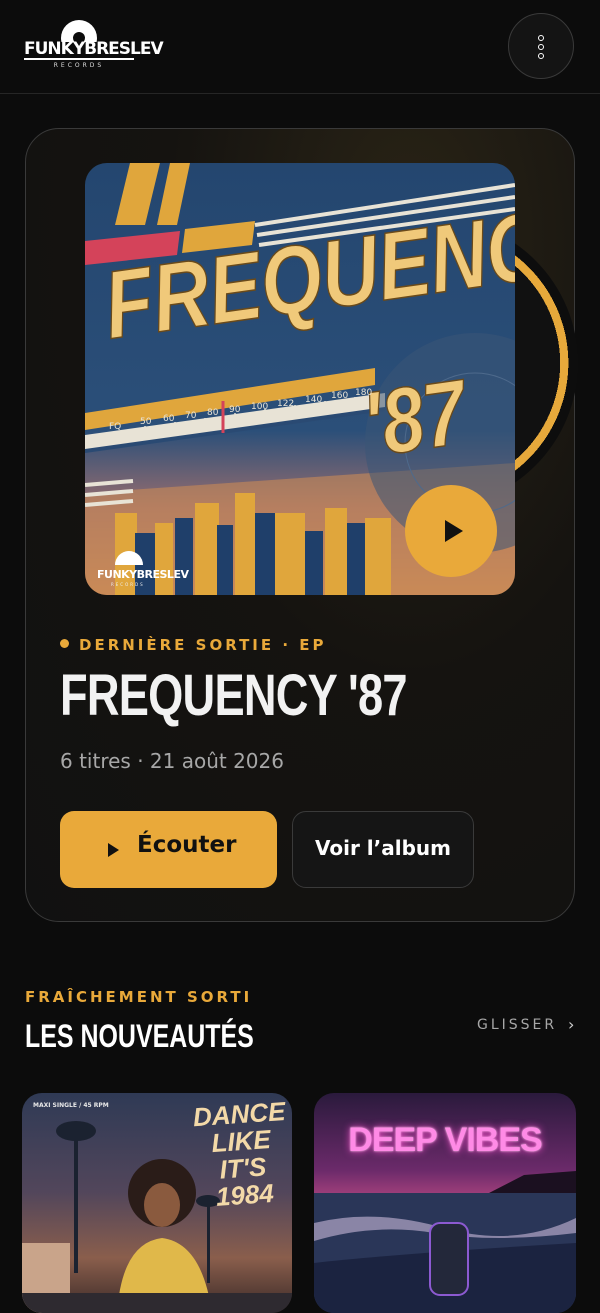 This screenshot has height=1313, width=600. I want to click on svg-text: FQ, so click(115, 427).